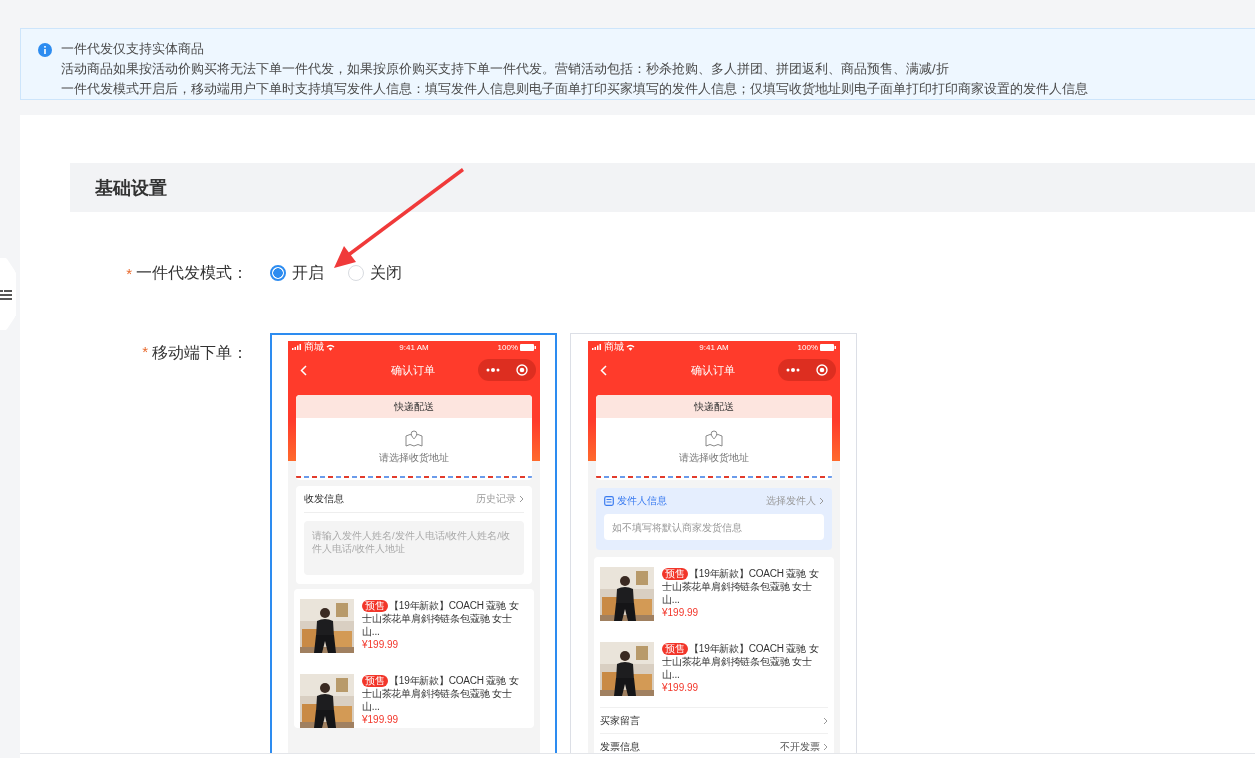 Image resolution: width=1255 pixels, height=758 pixels. What do you see at coordinates (133, 49) in the screenshot?
I see `notice-title: 一件代发仅支持实体商品` at bounding box center [133, 49].